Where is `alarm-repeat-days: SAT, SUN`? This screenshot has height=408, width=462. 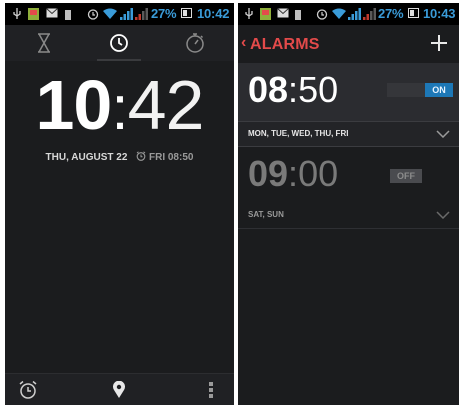
alarm-repeat-days: SAT, SUN is located at coordinates (266, 214).